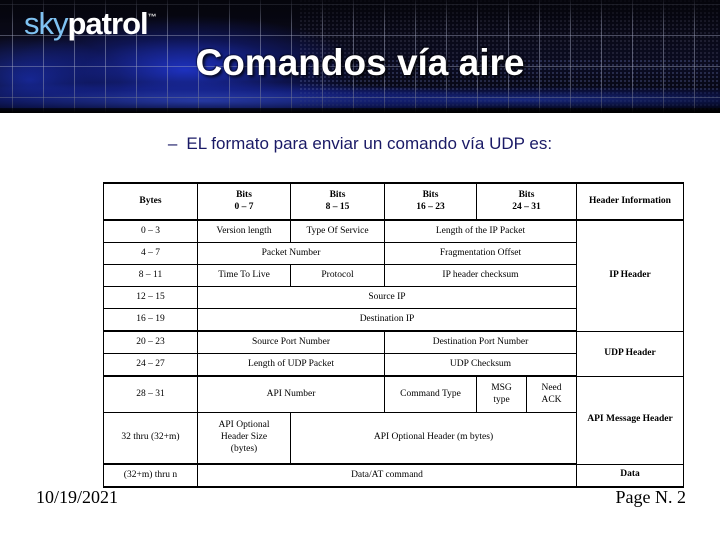 Image resolution: width=720 pixels, height=540 pixels. What do you see at coordinates (337, 194) in the screenshot?
I see `header-bits-8-15-line1: Bits` at bounding box center [337, 194].